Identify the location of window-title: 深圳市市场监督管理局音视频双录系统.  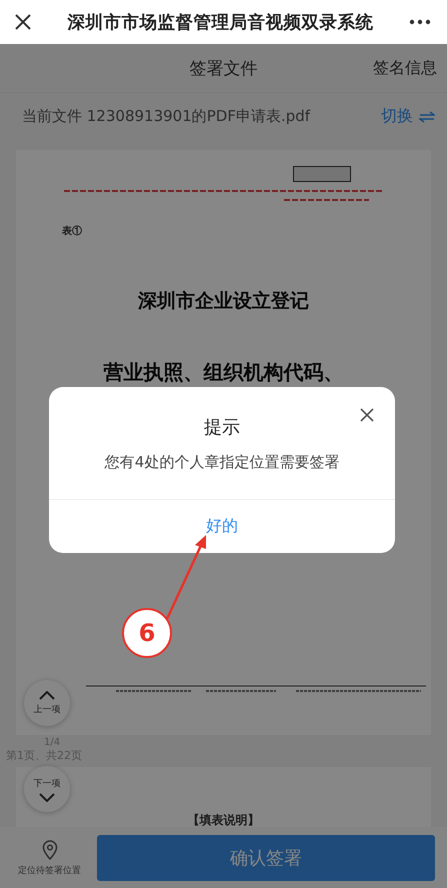
(221, 23).